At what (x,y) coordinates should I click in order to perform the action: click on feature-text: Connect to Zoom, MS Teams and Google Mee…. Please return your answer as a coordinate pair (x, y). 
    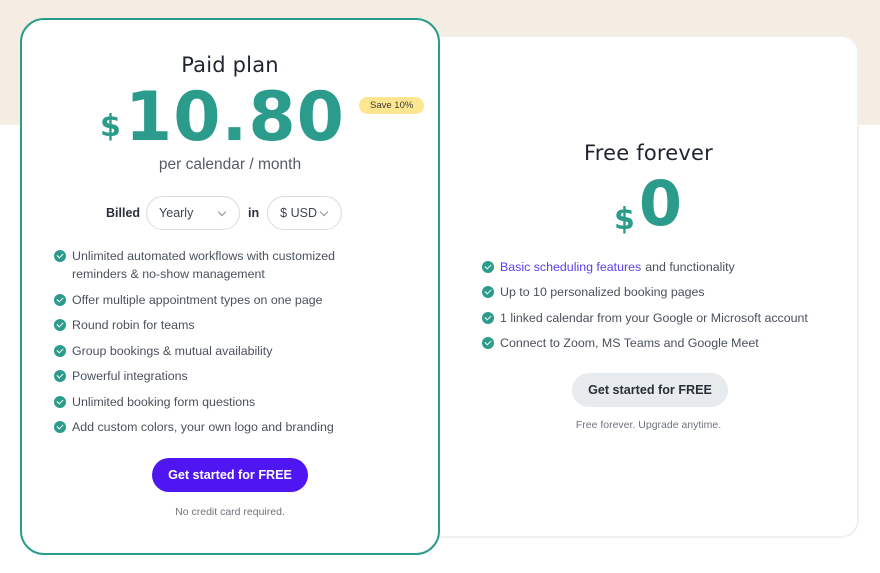
    Looking at the image, I should click on (629, 343).